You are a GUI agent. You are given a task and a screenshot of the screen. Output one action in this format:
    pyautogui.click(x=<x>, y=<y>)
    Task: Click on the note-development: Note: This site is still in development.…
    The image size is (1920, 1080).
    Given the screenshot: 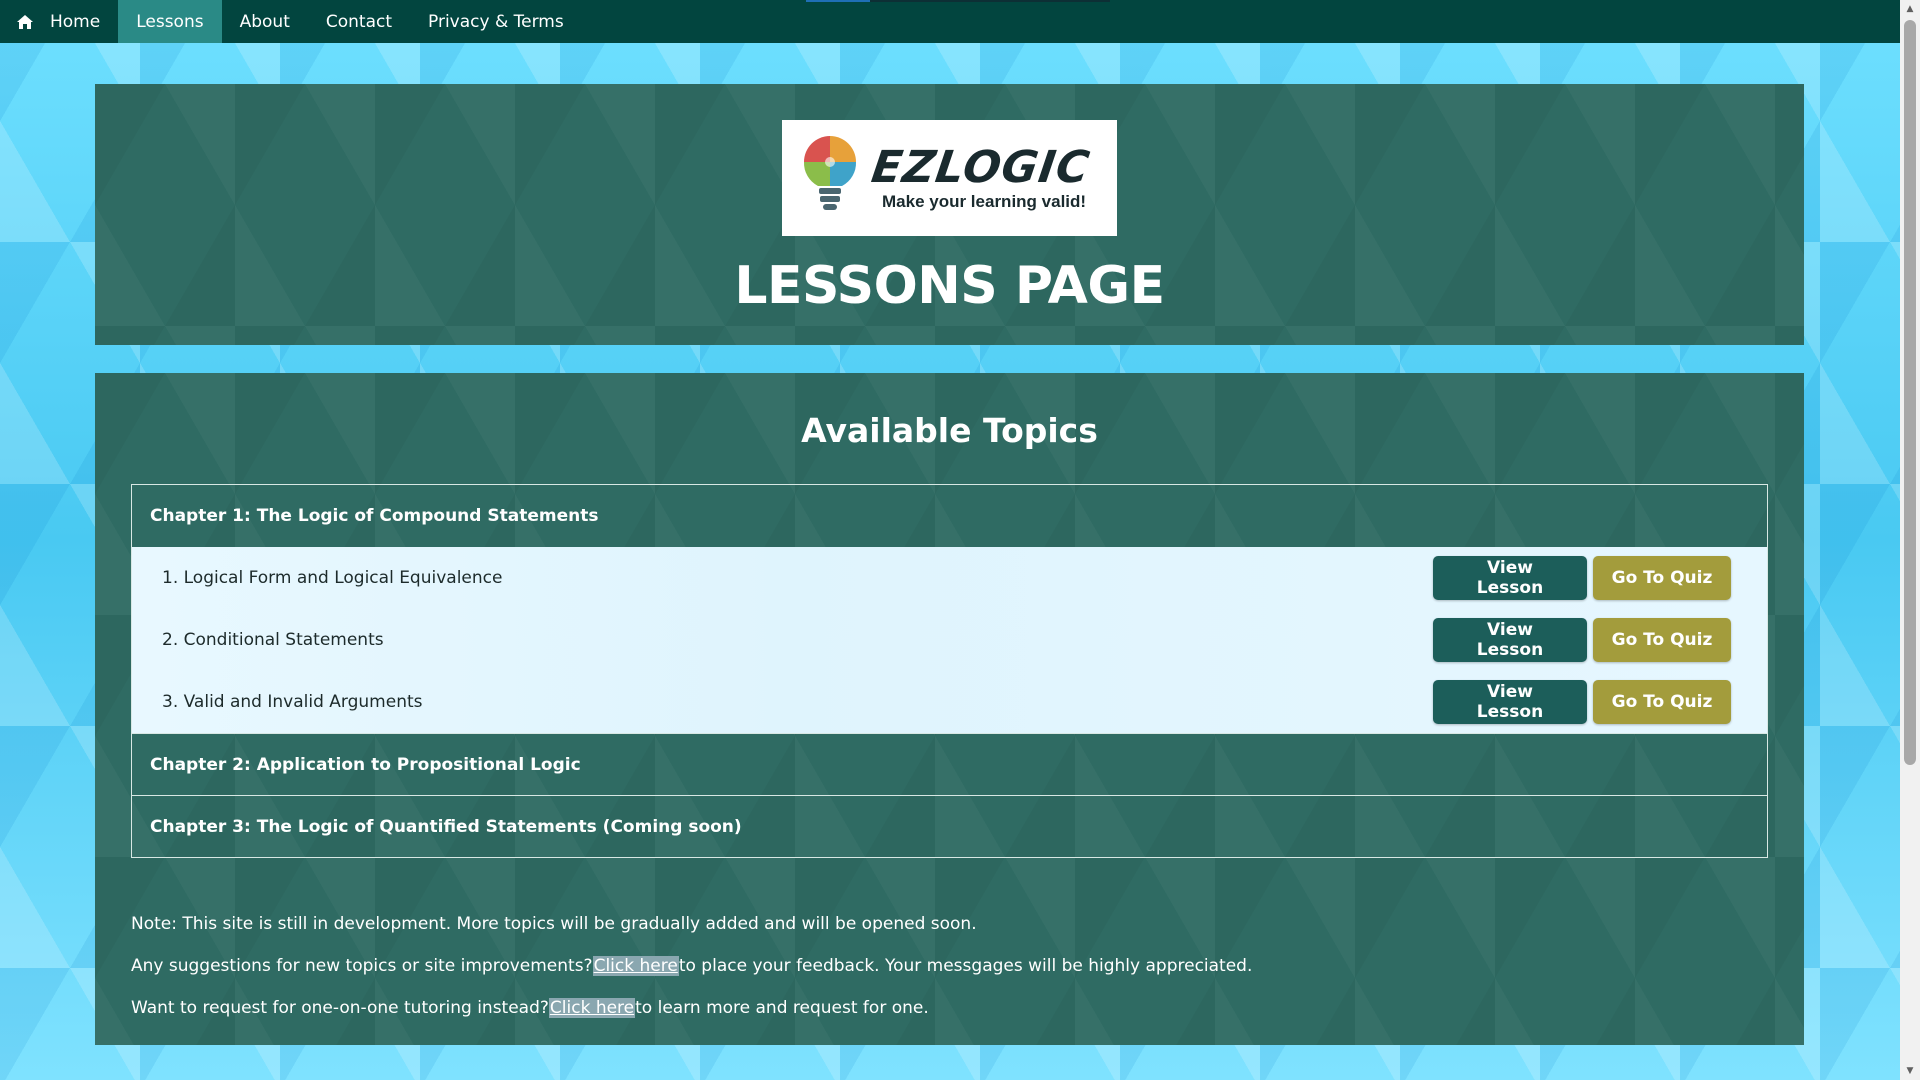 What is the action you would take?
    pyautogui.click(x=931, y=924)
    